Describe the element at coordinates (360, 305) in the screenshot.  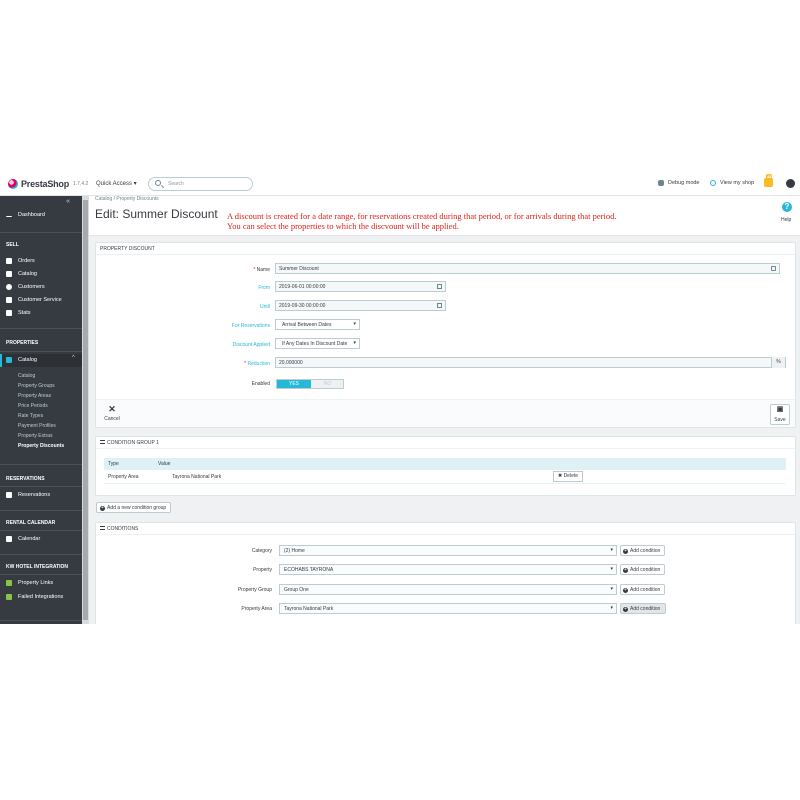
I see `until-date-field: 2019-09-30 00:00:00` at that location.